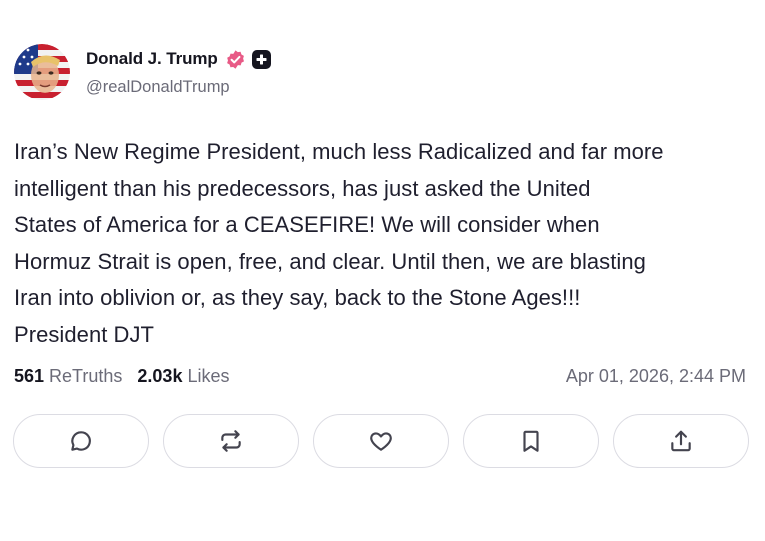 The width and height of the screenshot is (765, 541). I want to click on bookmark-icon, so click(531, 441).